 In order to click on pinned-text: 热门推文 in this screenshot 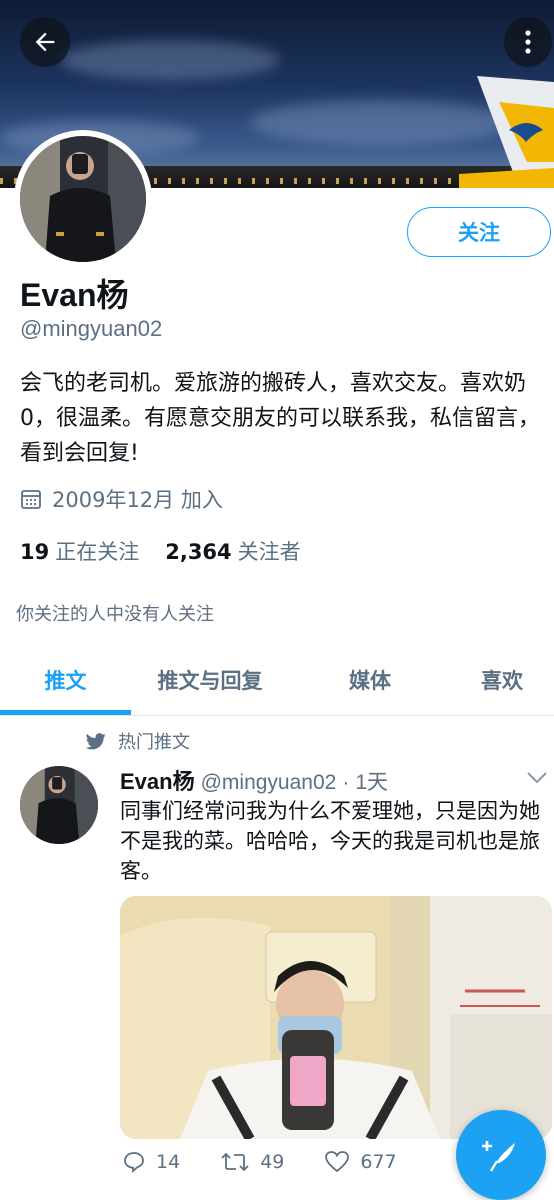, I will do `click(154, 742)`.